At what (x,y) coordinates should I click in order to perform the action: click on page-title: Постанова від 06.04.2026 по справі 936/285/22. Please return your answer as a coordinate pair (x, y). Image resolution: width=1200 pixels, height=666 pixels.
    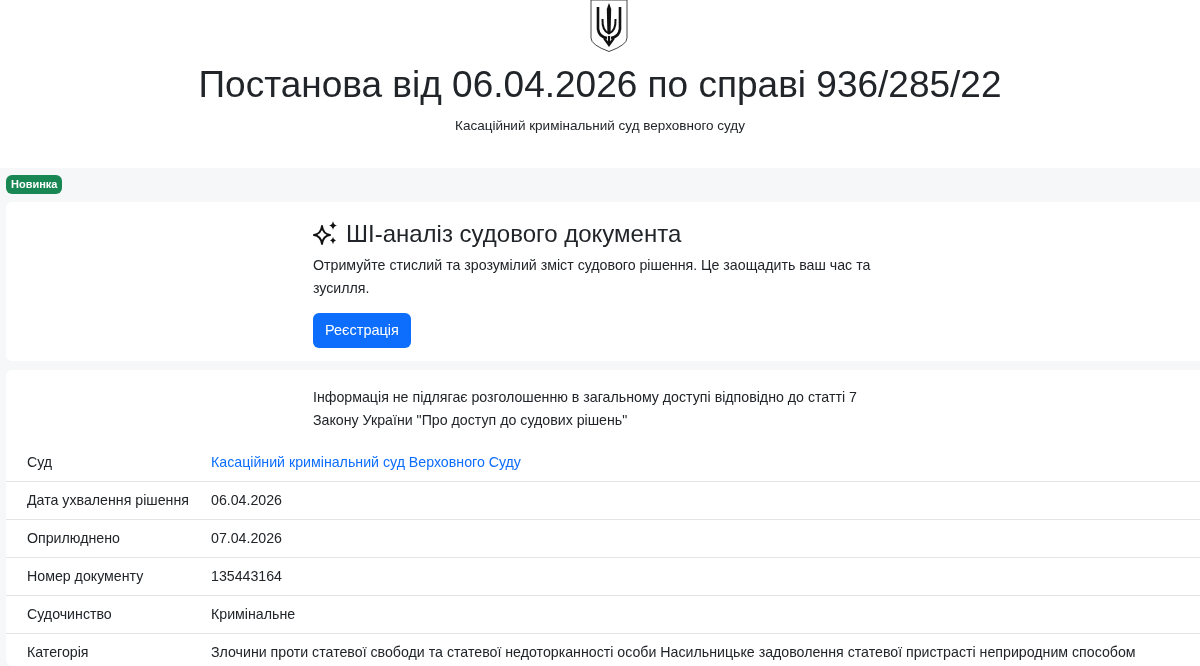
    Looking at the image, I should click on (600, 85).